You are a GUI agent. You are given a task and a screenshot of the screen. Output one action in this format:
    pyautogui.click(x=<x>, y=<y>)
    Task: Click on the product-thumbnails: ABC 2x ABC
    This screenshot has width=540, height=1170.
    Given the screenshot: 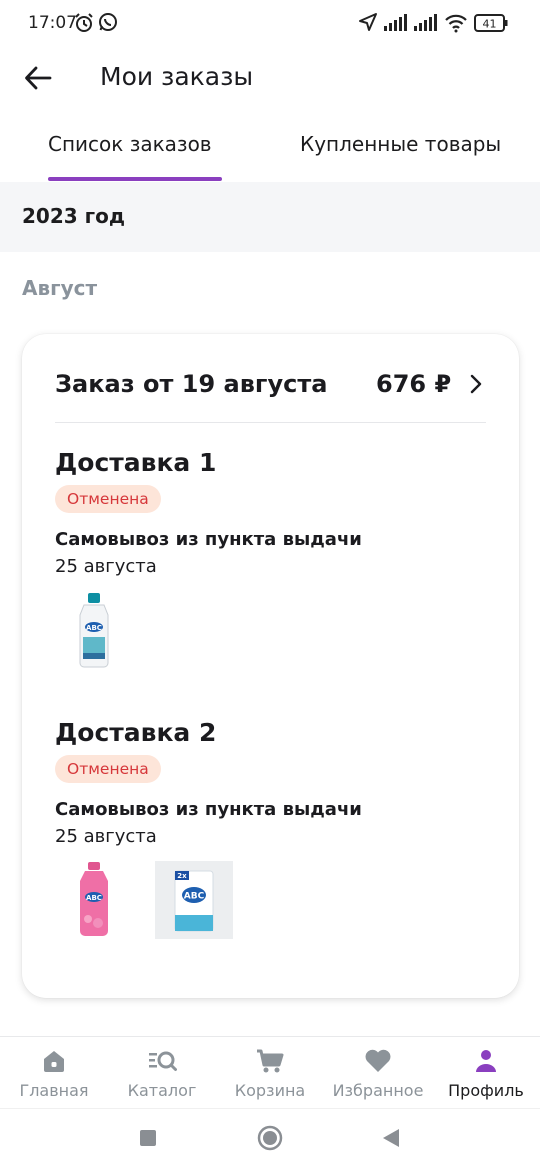 What is the action you would take?
    pyautogui.click(x=275, y=900)
    